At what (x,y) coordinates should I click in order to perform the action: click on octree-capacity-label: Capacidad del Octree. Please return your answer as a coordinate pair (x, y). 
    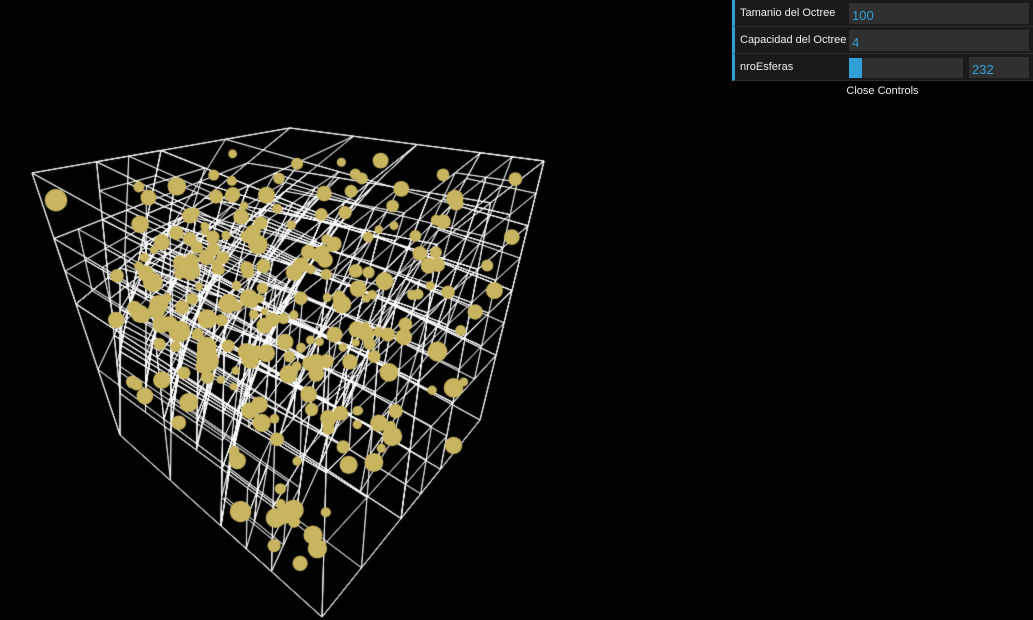
    Looking at the image, I should click on (793, 40).